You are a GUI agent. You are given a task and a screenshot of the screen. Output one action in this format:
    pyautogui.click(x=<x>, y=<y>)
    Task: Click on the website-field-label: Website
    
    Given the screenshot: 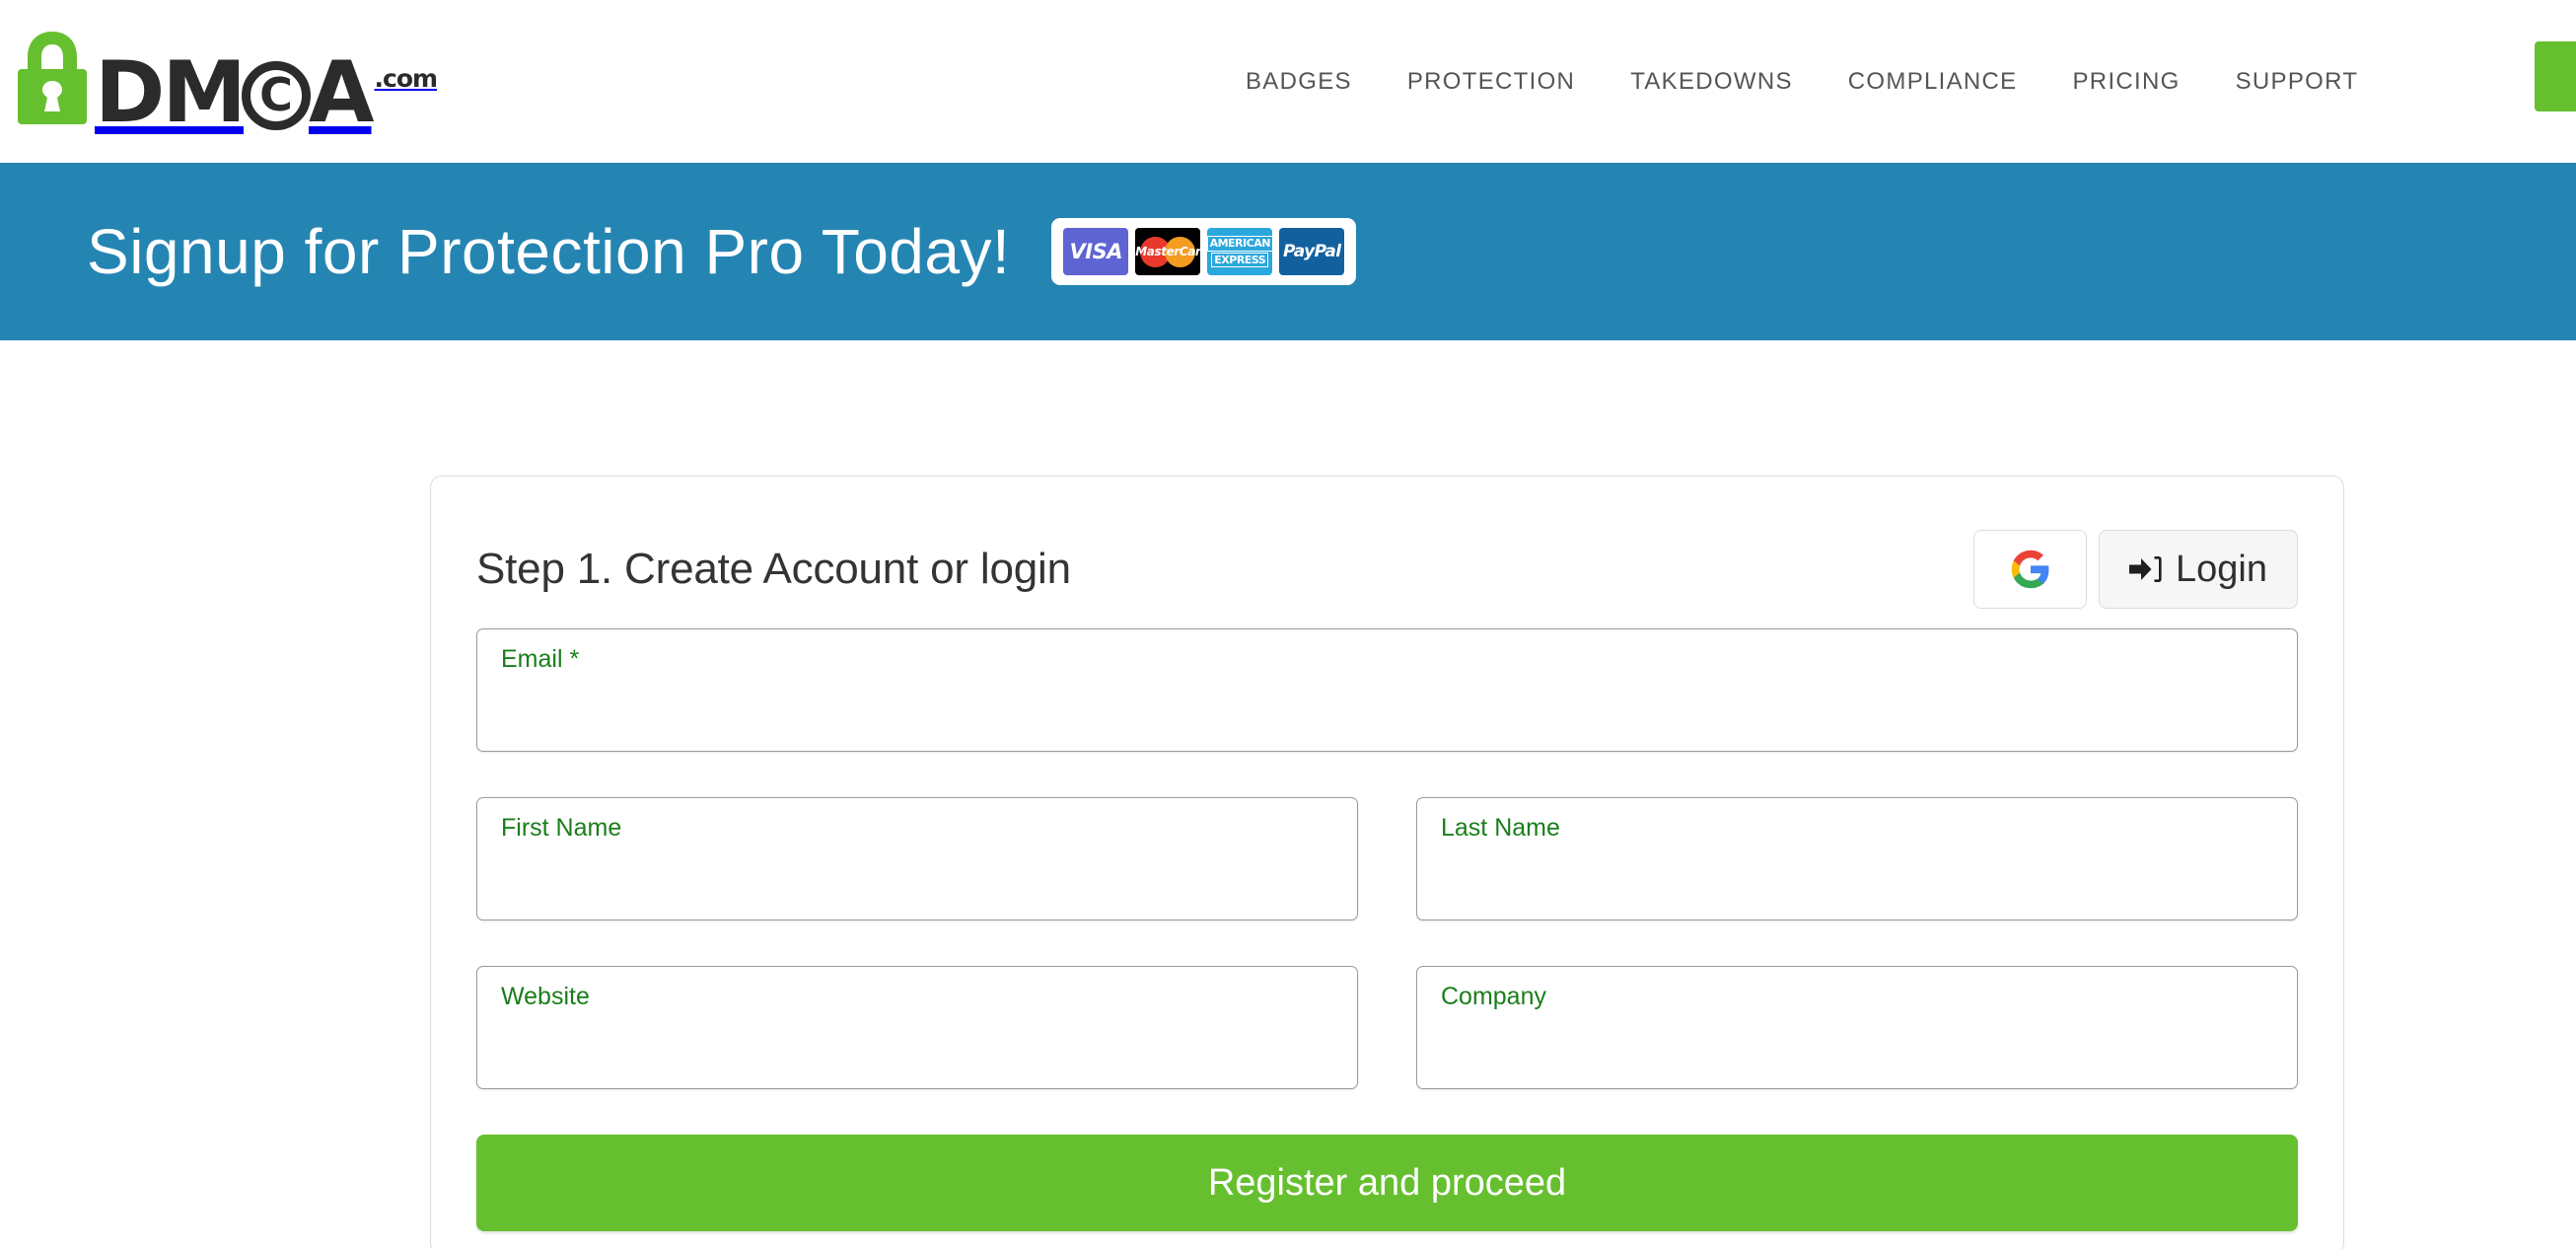 What is the action you would take?
    pyautogui.click(x=545, y=996)
    